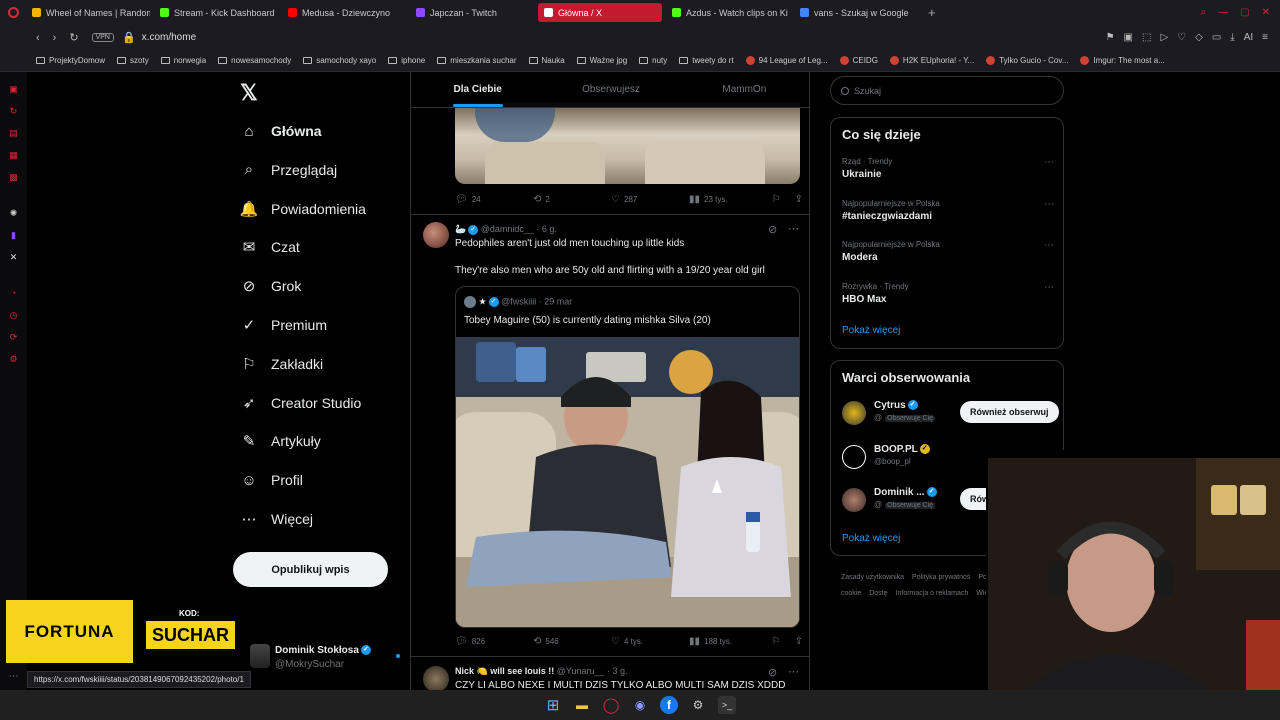  I want to click on footer-link: Zasady użytkownika, so click(872, 577).